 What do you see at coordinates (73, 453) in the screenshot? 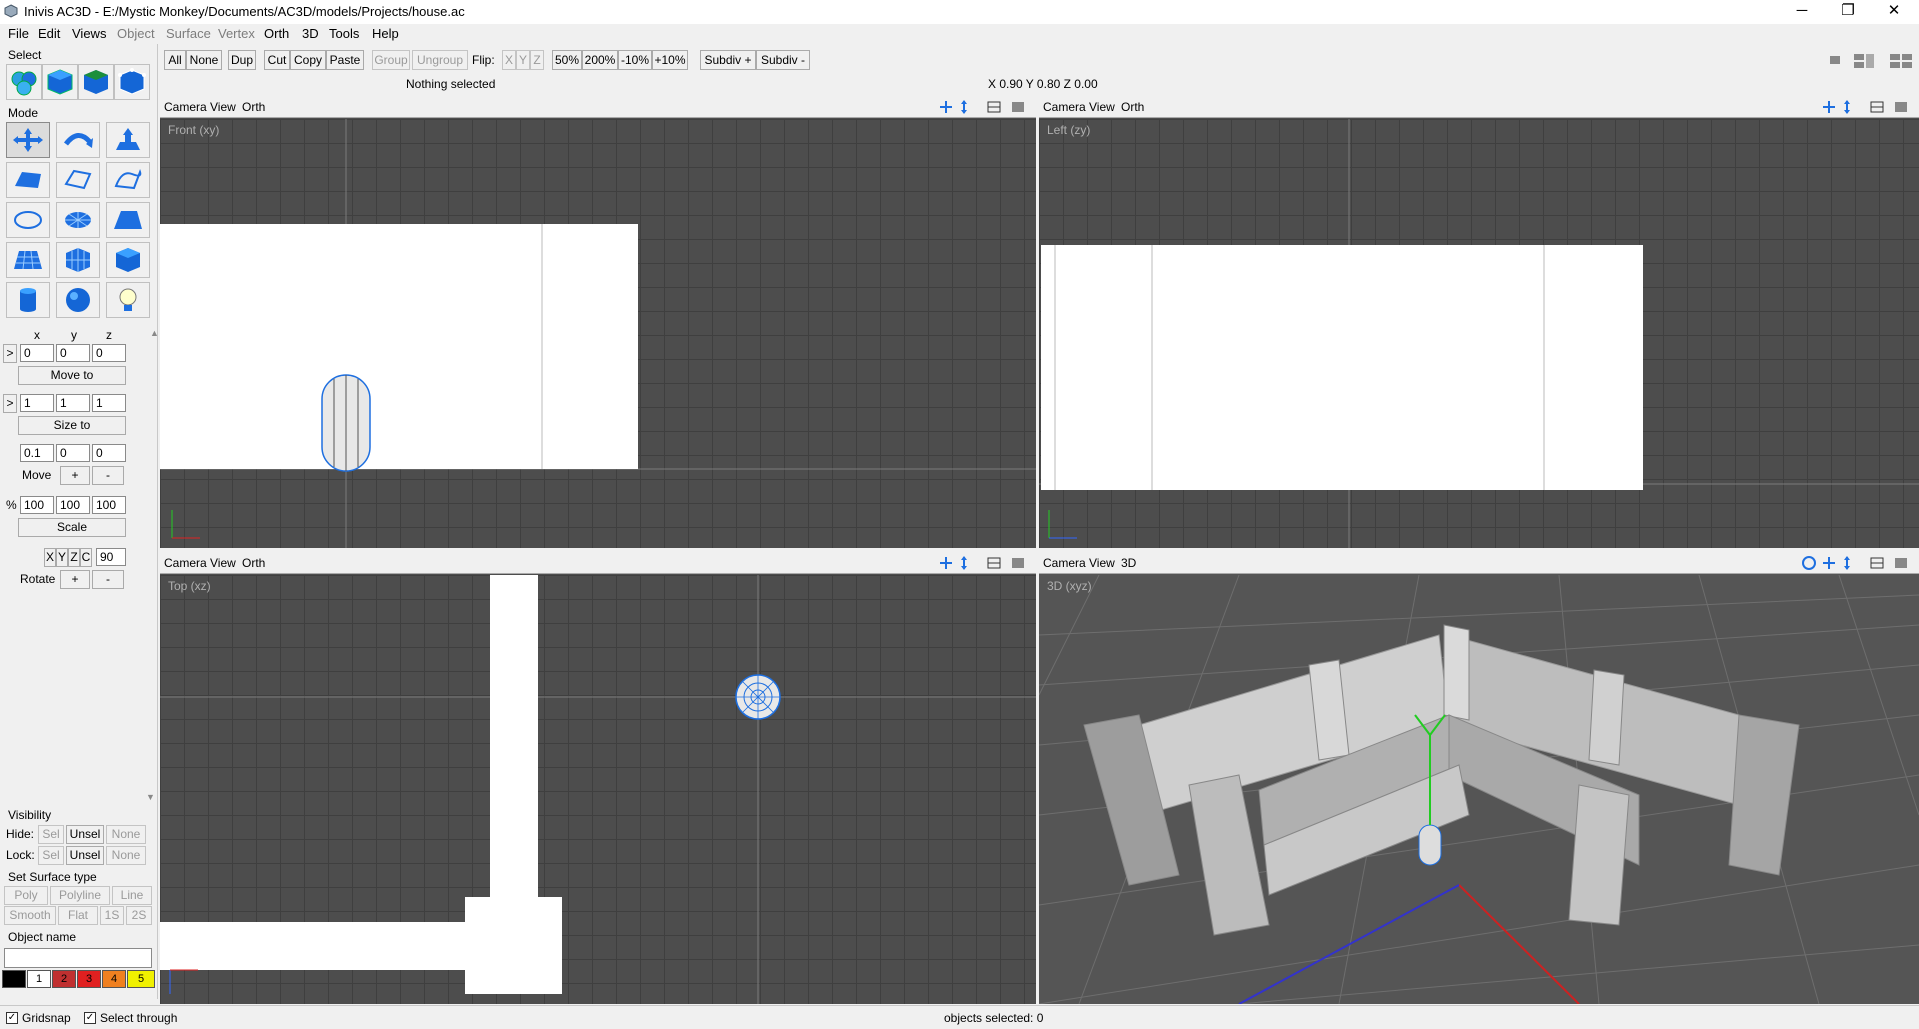
I see `move-y-input: 0` at bounding box center [73, 453].